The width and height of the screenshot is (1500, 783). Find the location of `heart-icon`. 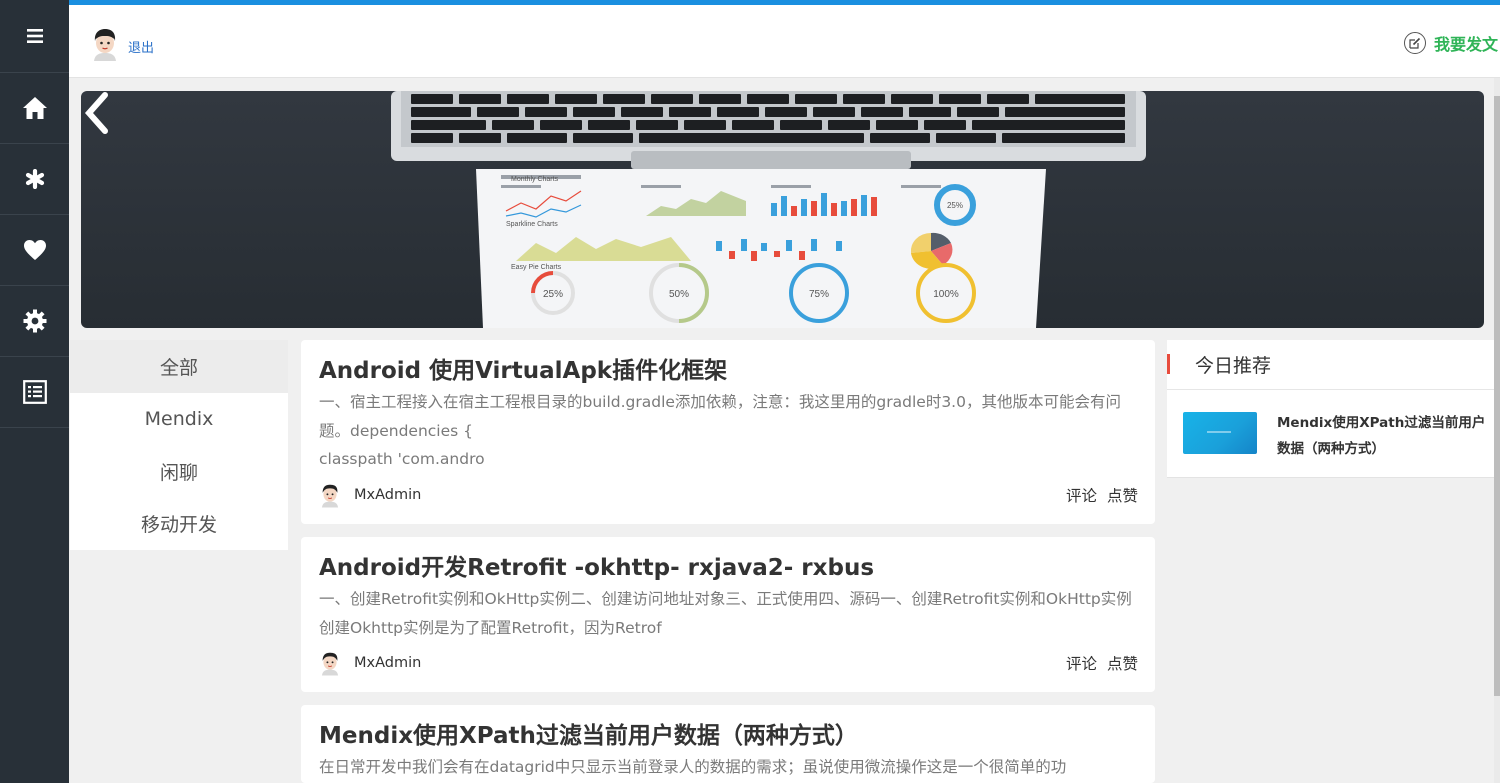

heart-icon is located at coordinates (34, 250).